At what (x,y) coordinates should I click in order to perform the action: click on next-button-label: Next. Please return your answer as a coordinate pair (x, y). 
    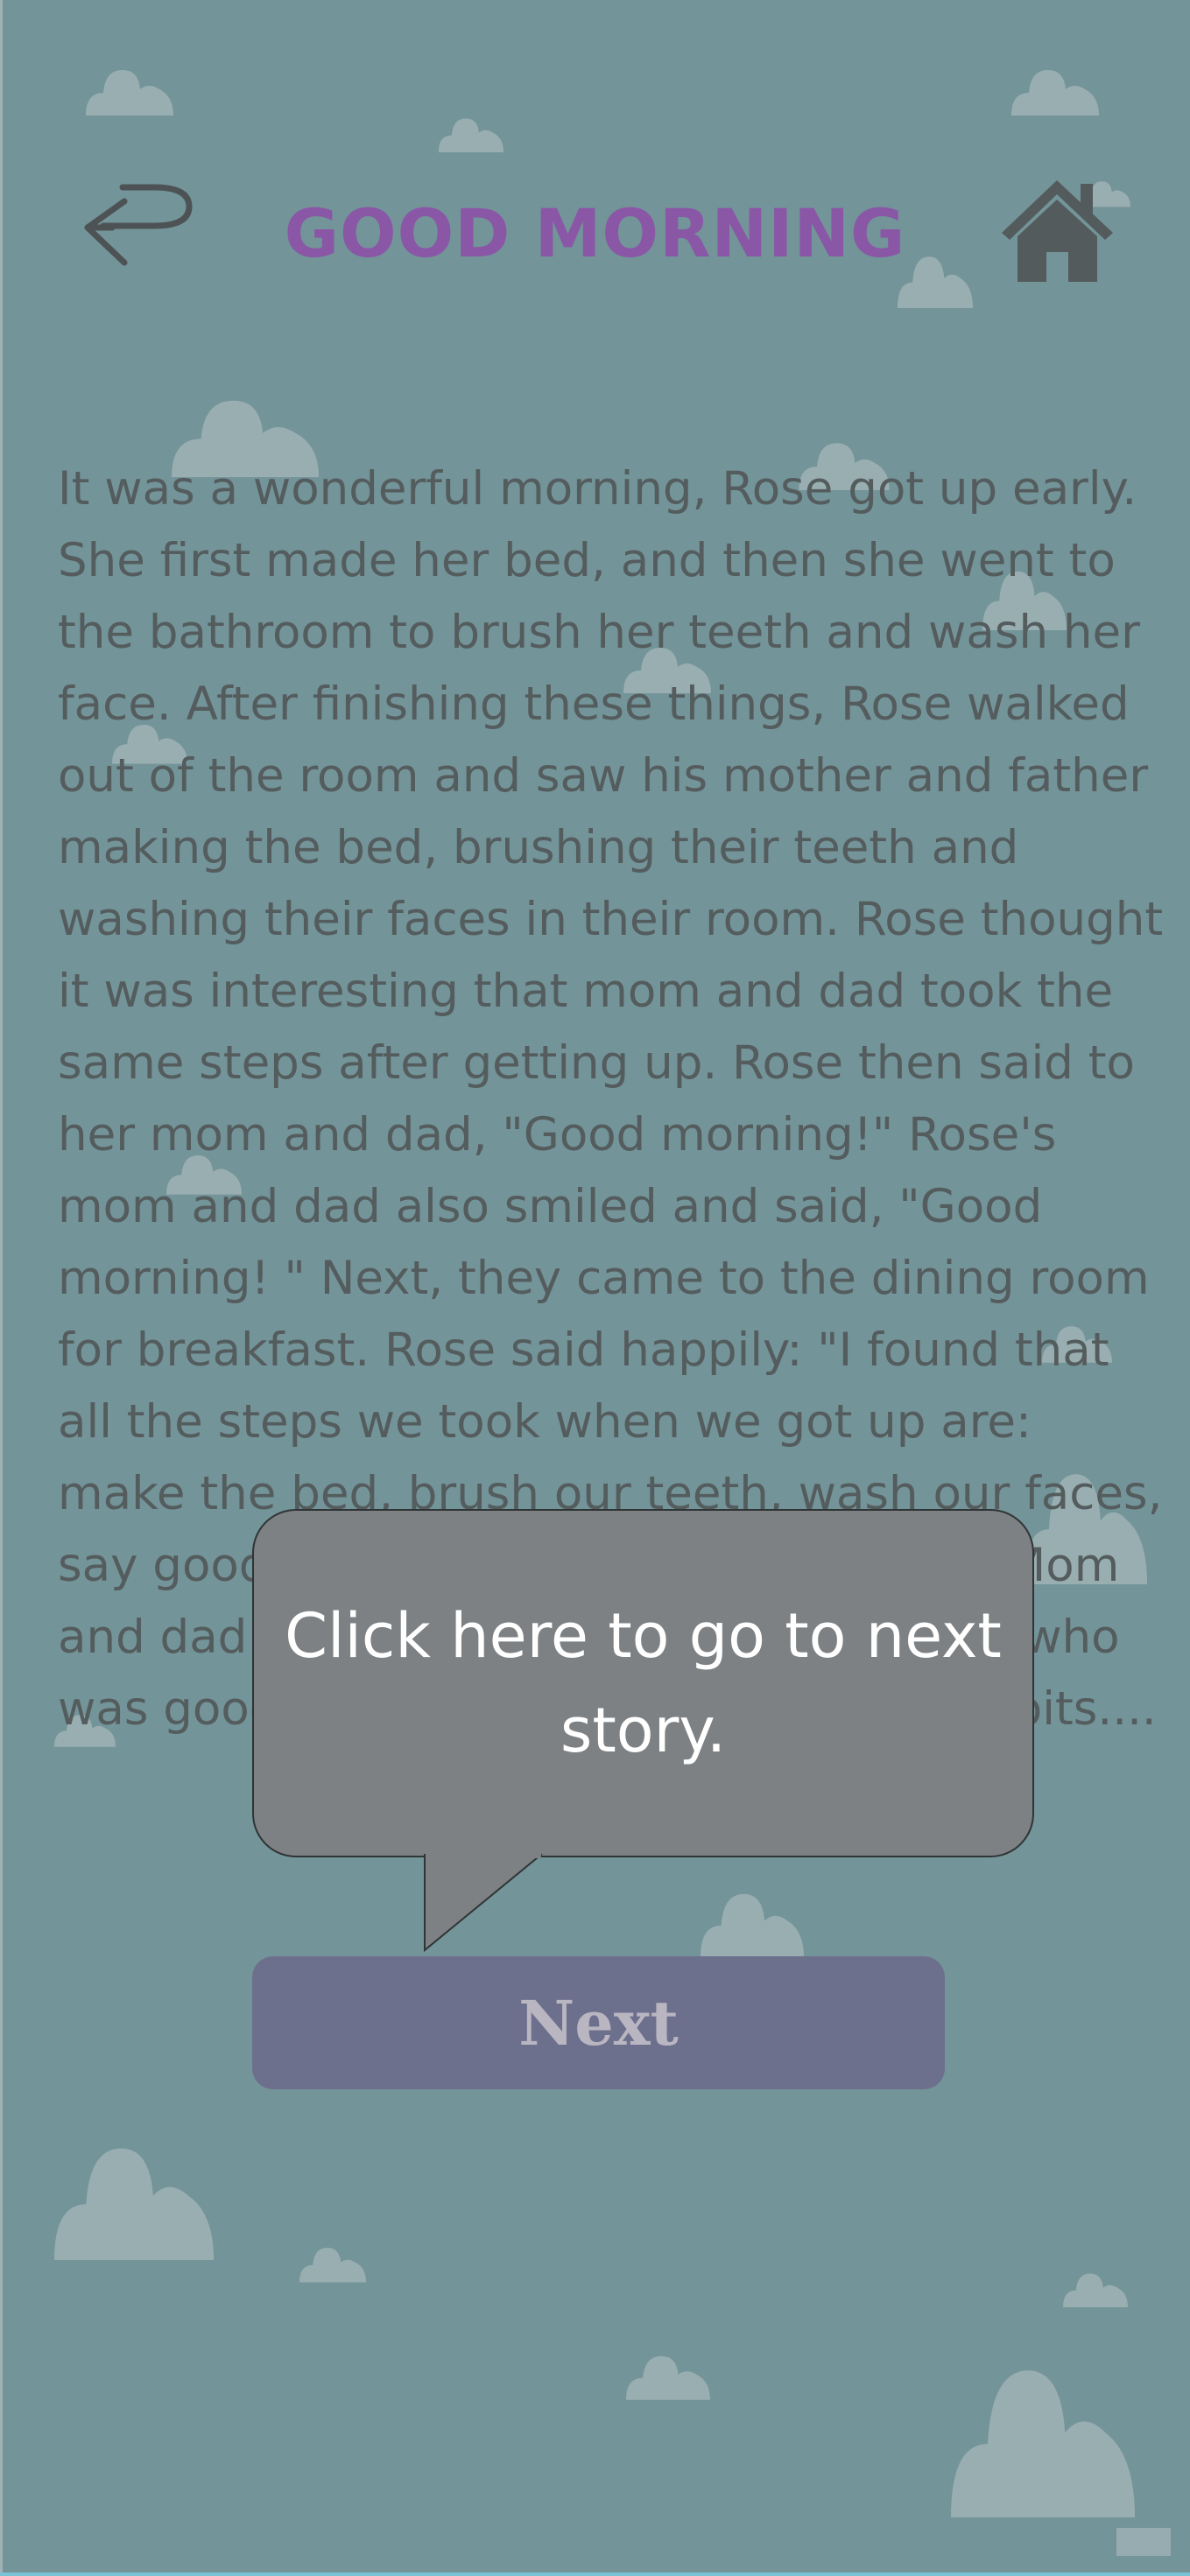
    Looking at the image, I should click on (598, 2023).